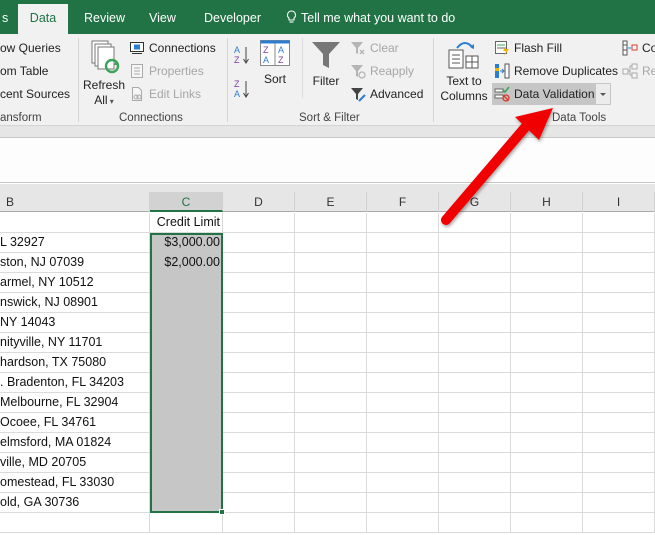 This screenshot has width=655, height=535. I want to click on cell-b: armel, NY 10512, so click(75, 283).